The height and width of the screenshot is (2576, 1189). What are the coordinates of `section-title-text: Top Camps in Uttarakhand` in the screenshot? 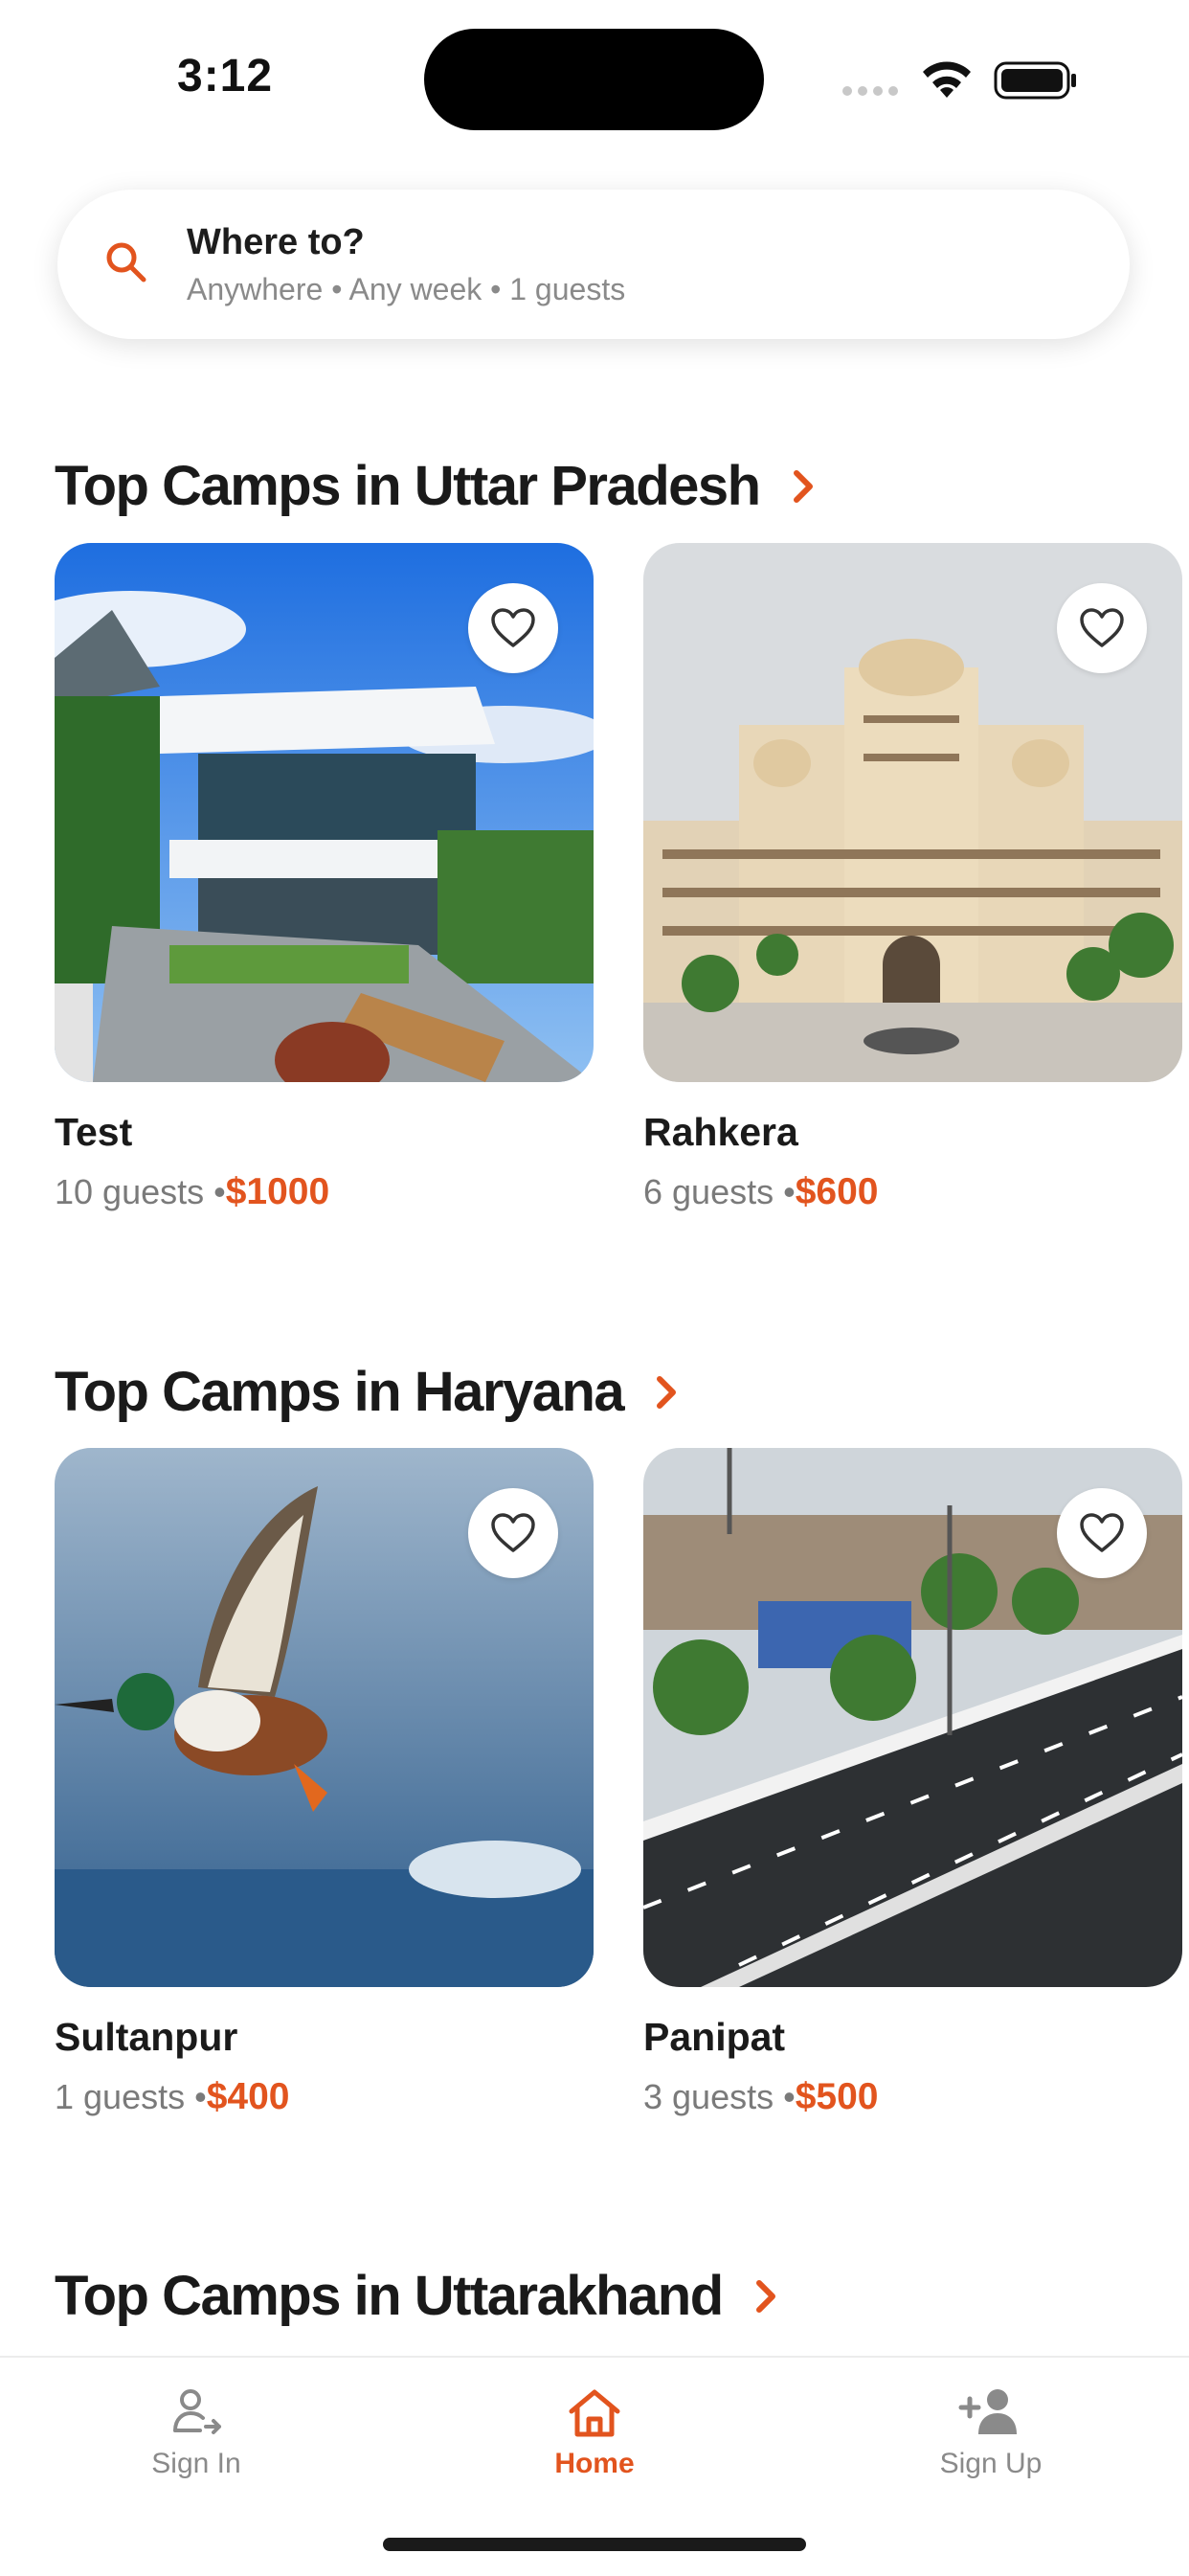 It's located at (389, 2296).